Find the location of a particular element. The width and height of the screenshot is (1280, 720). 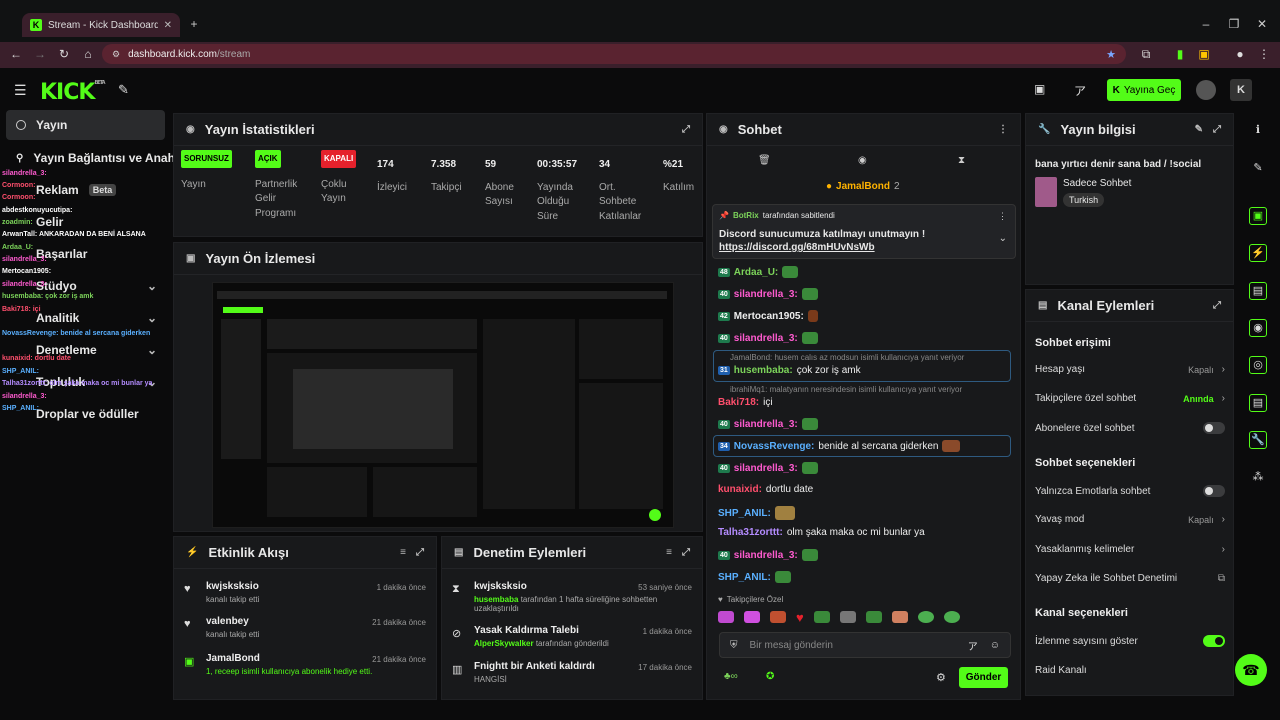

chat-user: husembaba: is located at coordinates (763, 370).